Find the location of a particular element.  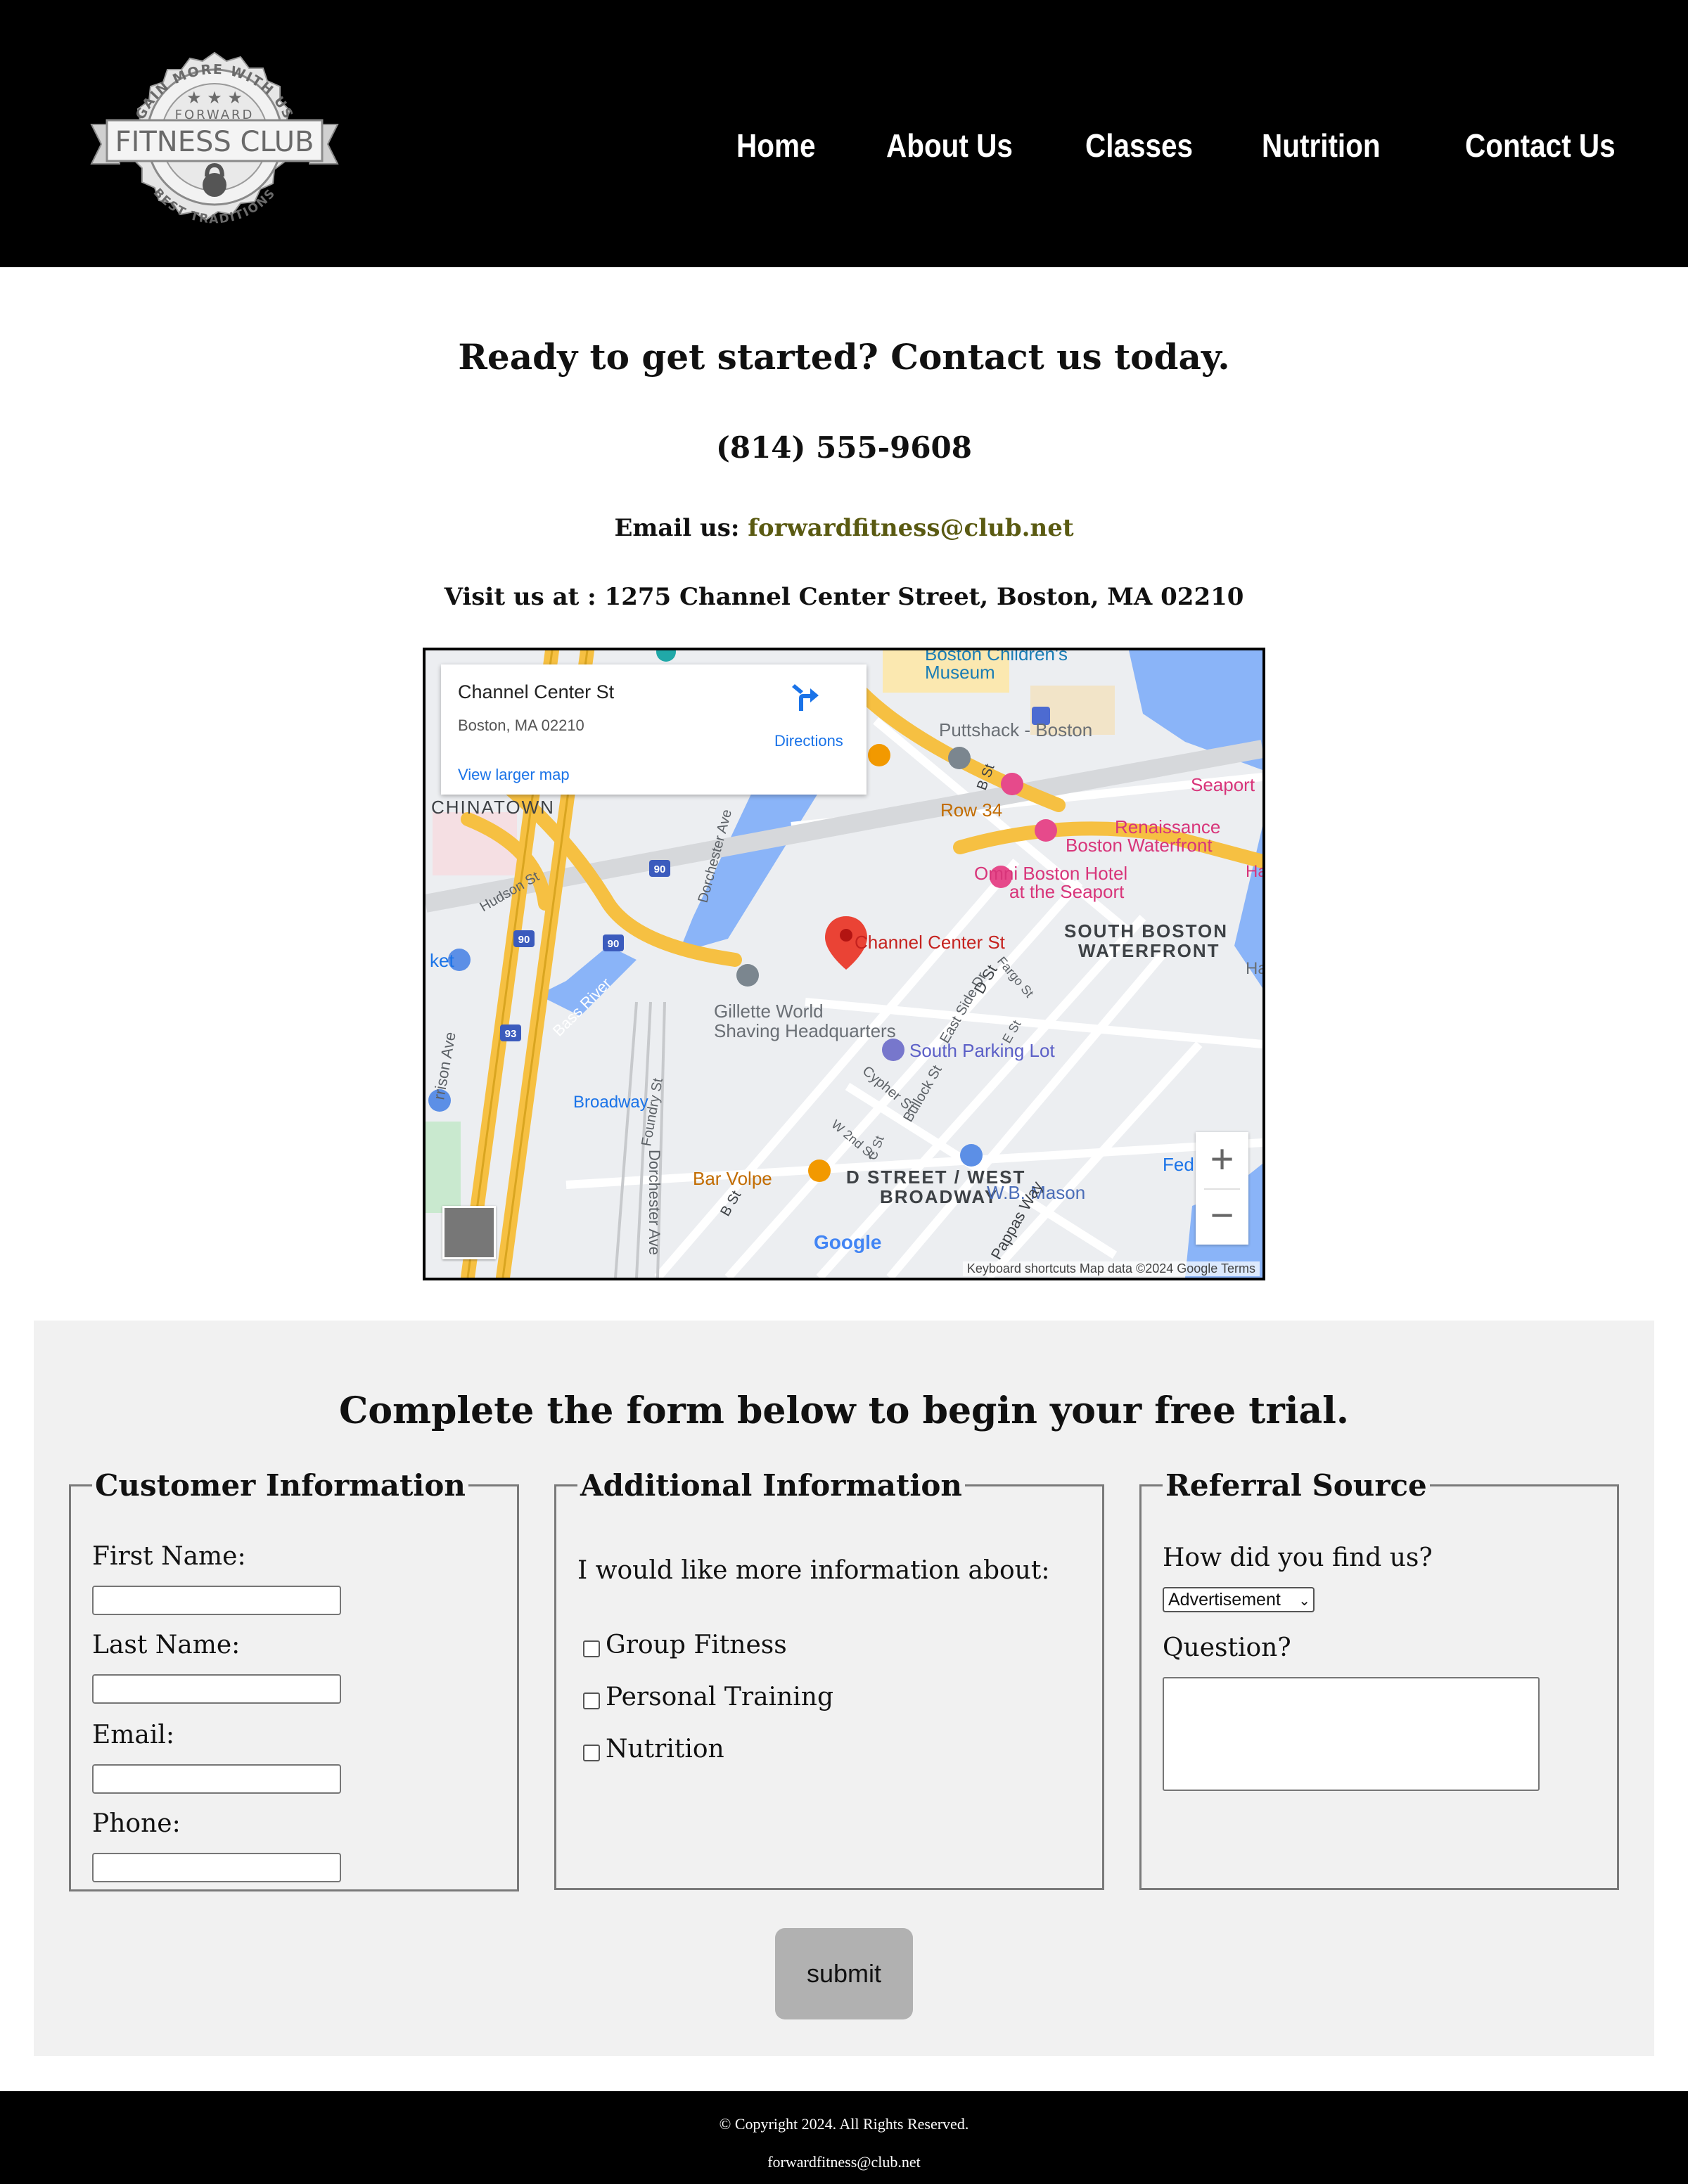

directions-link: Directions is located at coordinates (808, 741).